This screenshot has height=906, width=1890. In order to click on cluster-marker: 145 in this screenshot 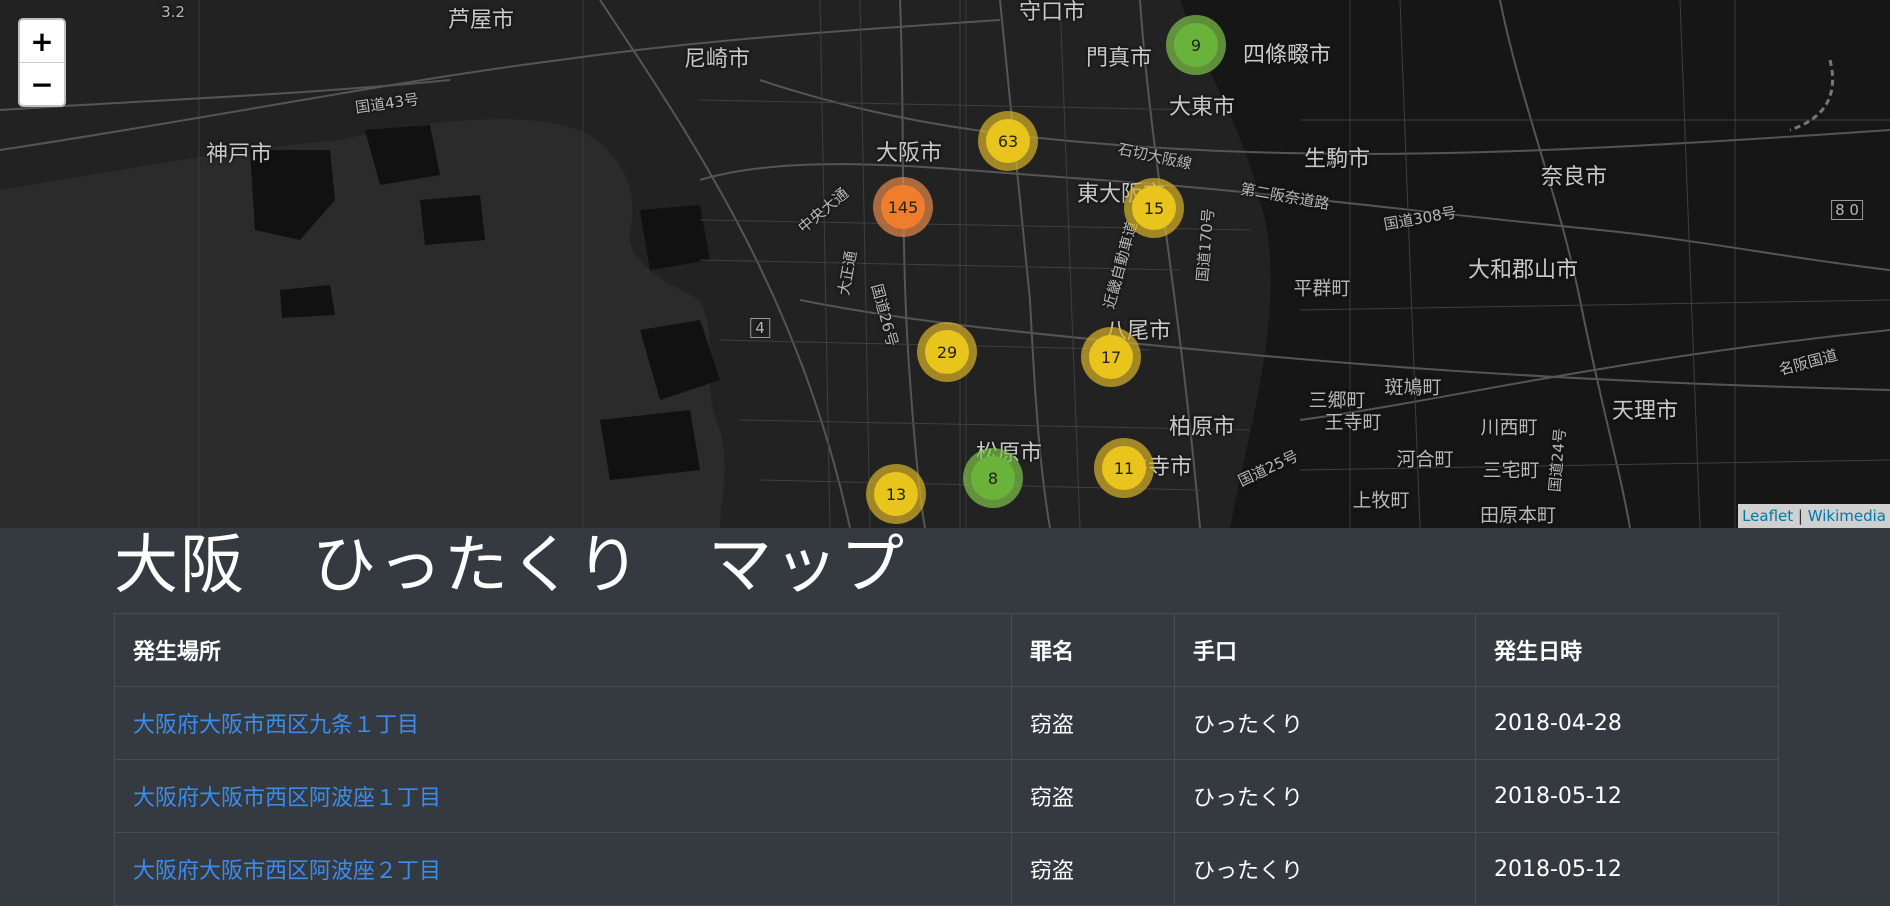, I will do `click(903, 207)`.